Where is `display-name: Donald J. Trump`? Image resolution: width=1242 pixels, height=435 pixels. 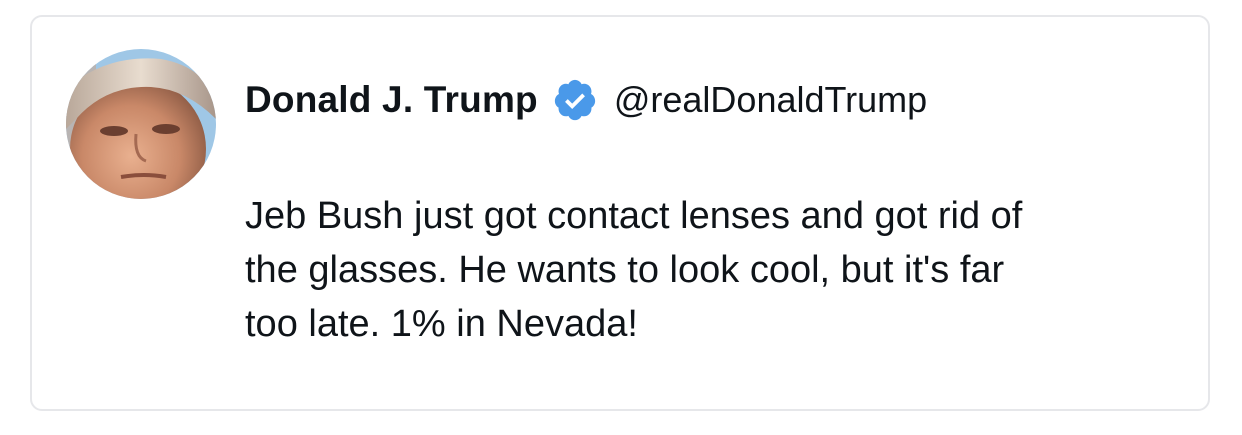
display-name: Donald J. Trump is located at coordinates (391, 100).